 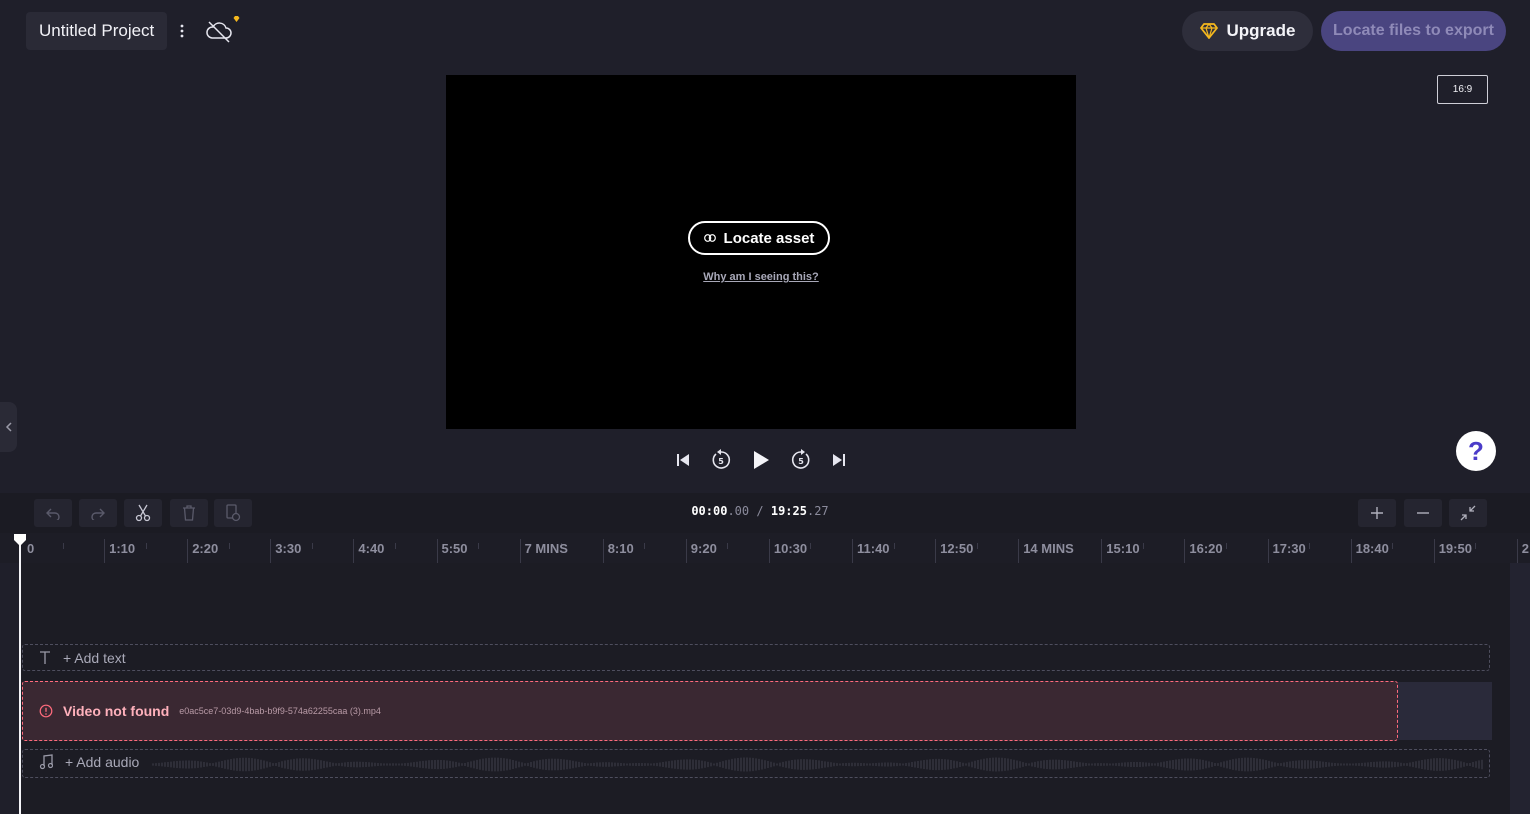 What do you see at coordinates (703, 548) in the screenshot?
I see `ruler-label: 9:20` at bounding box center [703, 548].